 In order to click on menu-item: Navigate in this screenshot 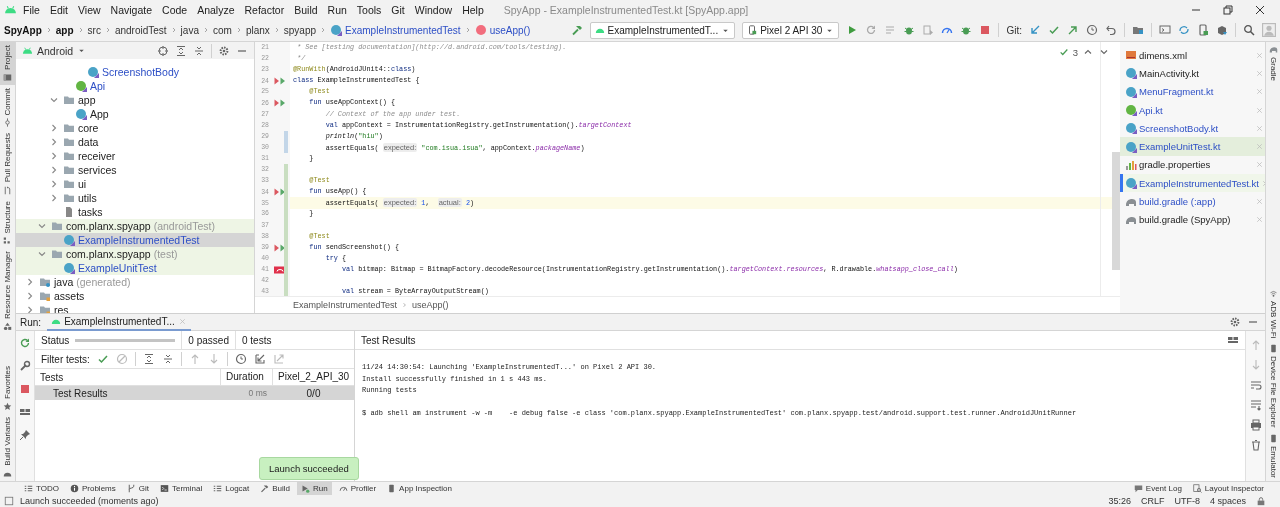, I will do `click(131, 9)`.